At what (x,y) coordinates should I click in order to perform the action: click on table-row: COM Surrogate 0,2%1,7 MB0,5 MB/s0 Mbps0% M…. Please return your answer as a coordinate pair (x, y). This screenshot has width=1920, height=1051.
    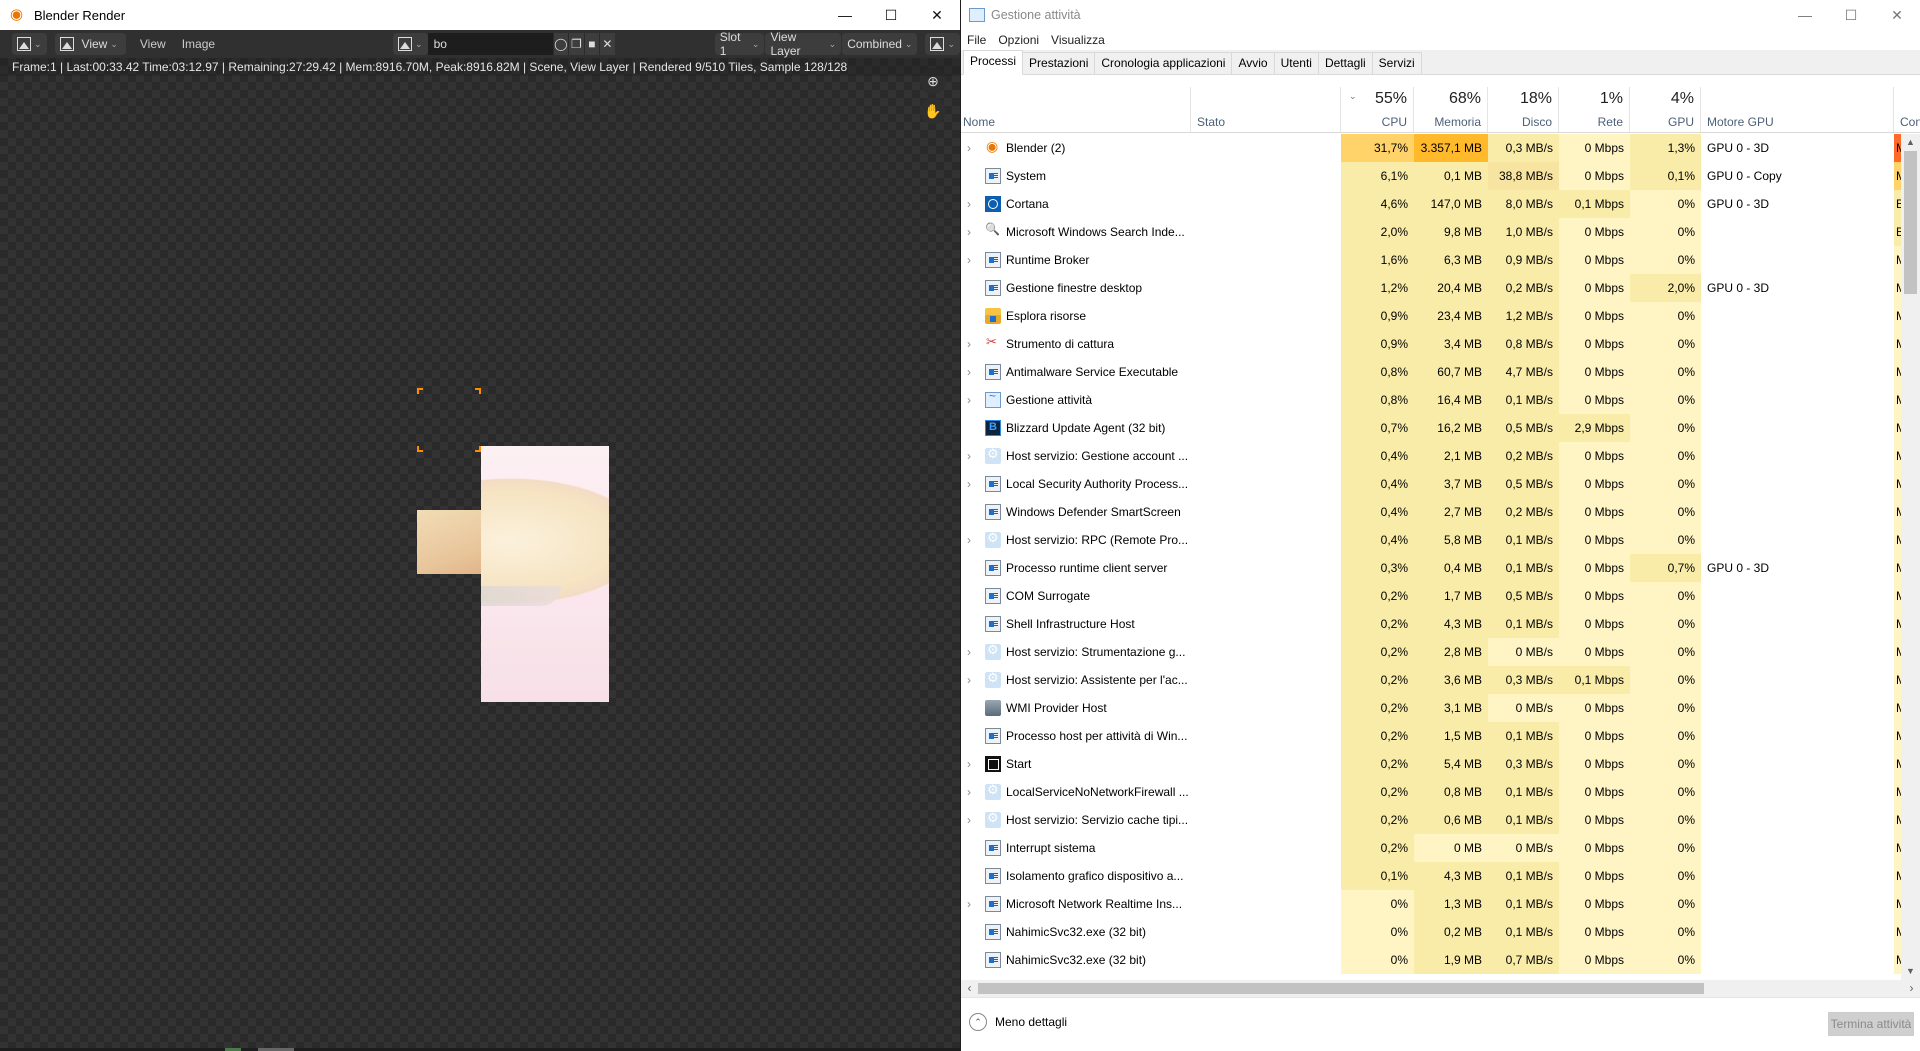
    Looking at the image, I should click on (1431, 596).